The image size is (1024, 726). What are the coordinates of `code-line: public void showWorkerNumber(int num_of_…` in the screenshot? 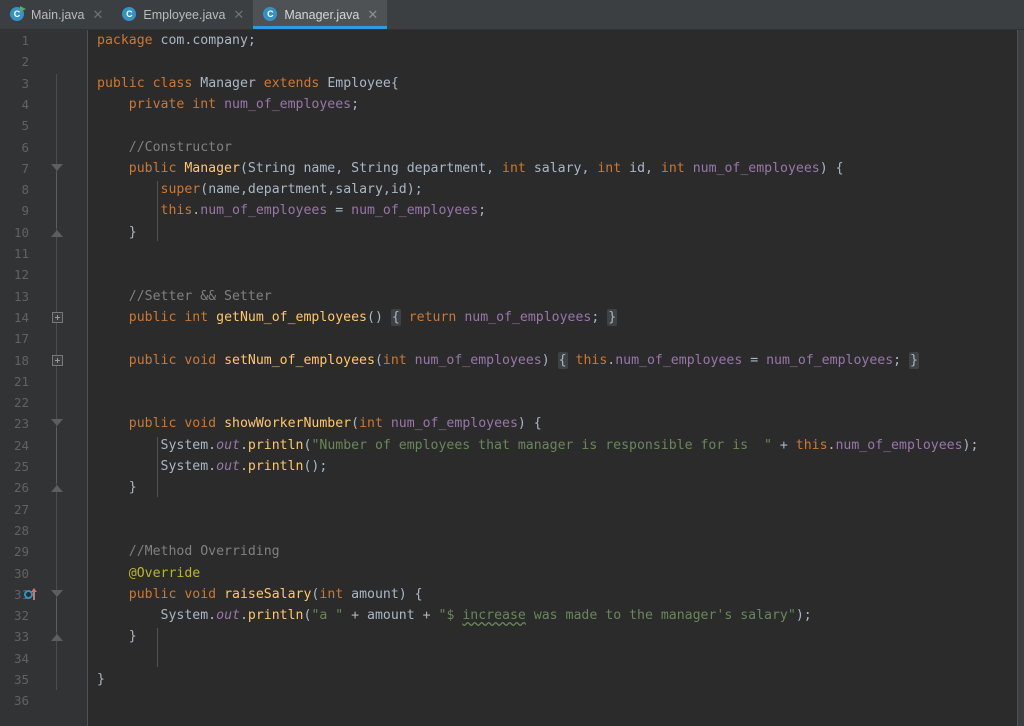 It's located at (556, 423).